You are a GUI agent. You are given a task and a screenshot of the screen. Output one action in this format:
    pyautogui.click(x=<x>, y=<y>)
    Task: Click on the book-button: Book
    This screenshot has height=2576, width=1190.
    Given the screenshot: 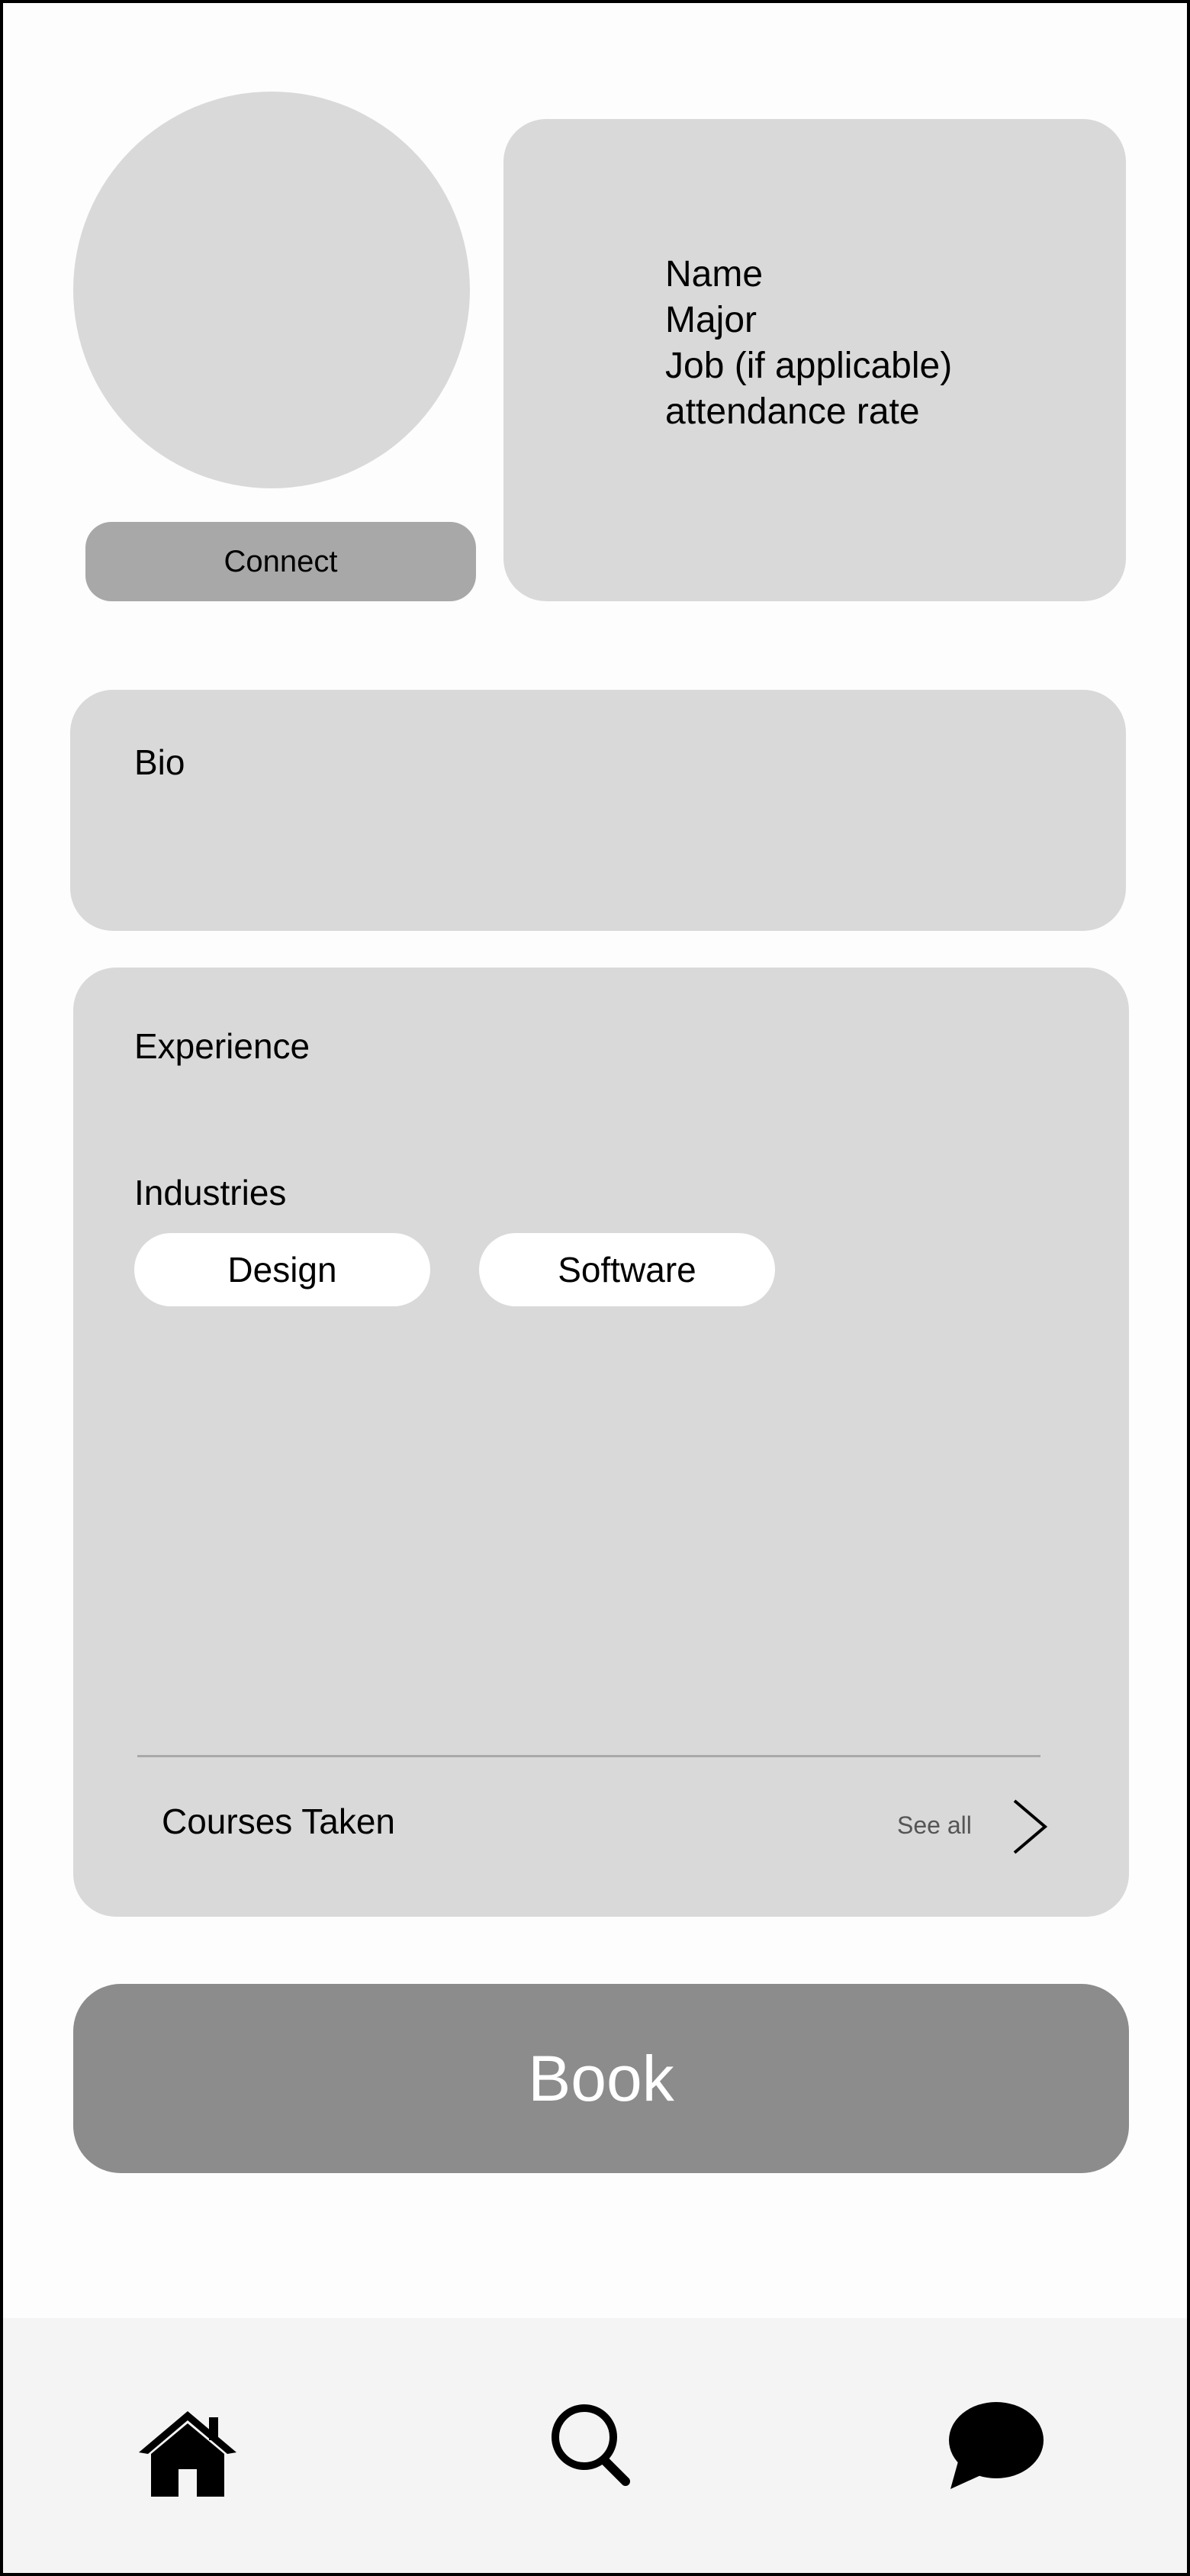 What is the action you would take?
    pyautogui.click(x=601, y=2078)
    